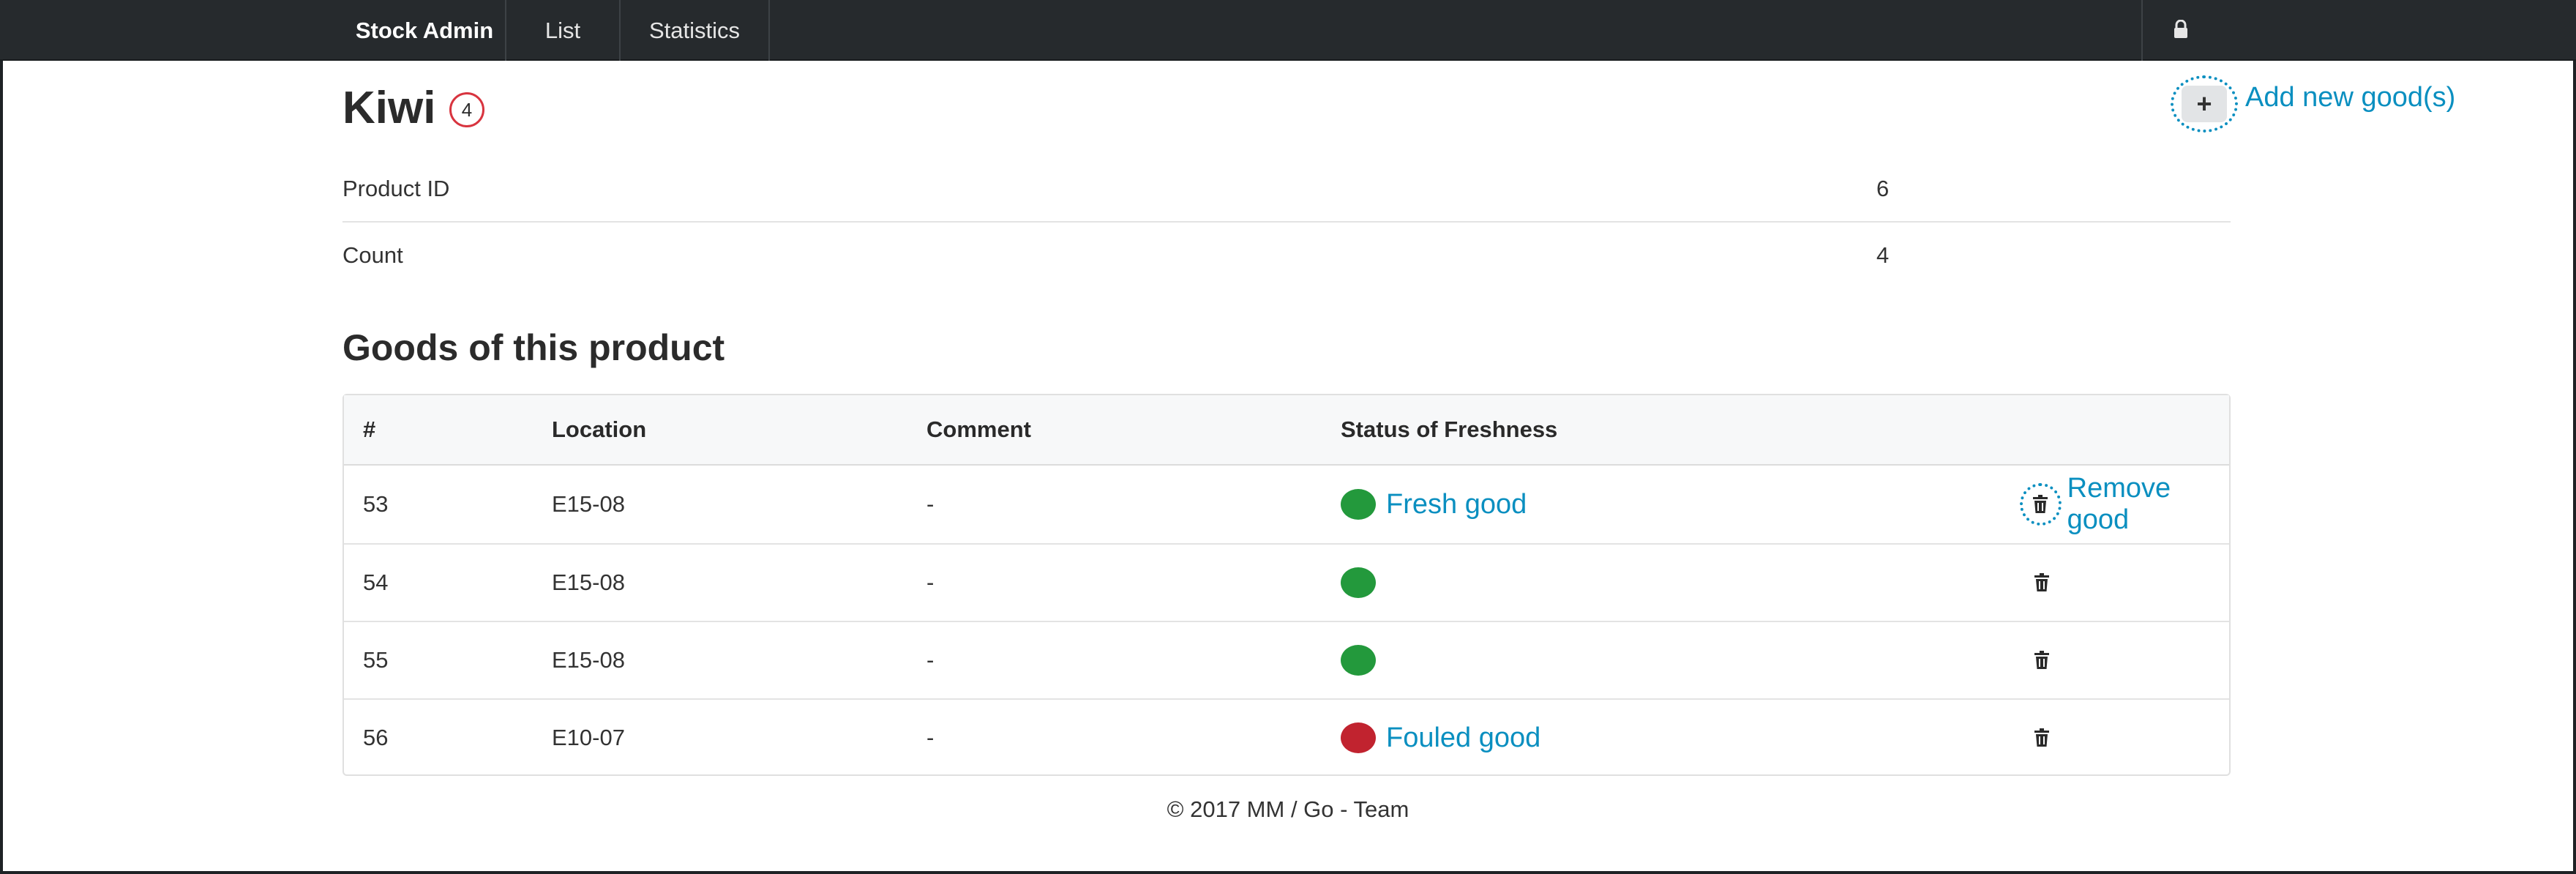  Describe the element at coordinates (2142, 31) in the screenshot. I see `nav-divider` at that location.